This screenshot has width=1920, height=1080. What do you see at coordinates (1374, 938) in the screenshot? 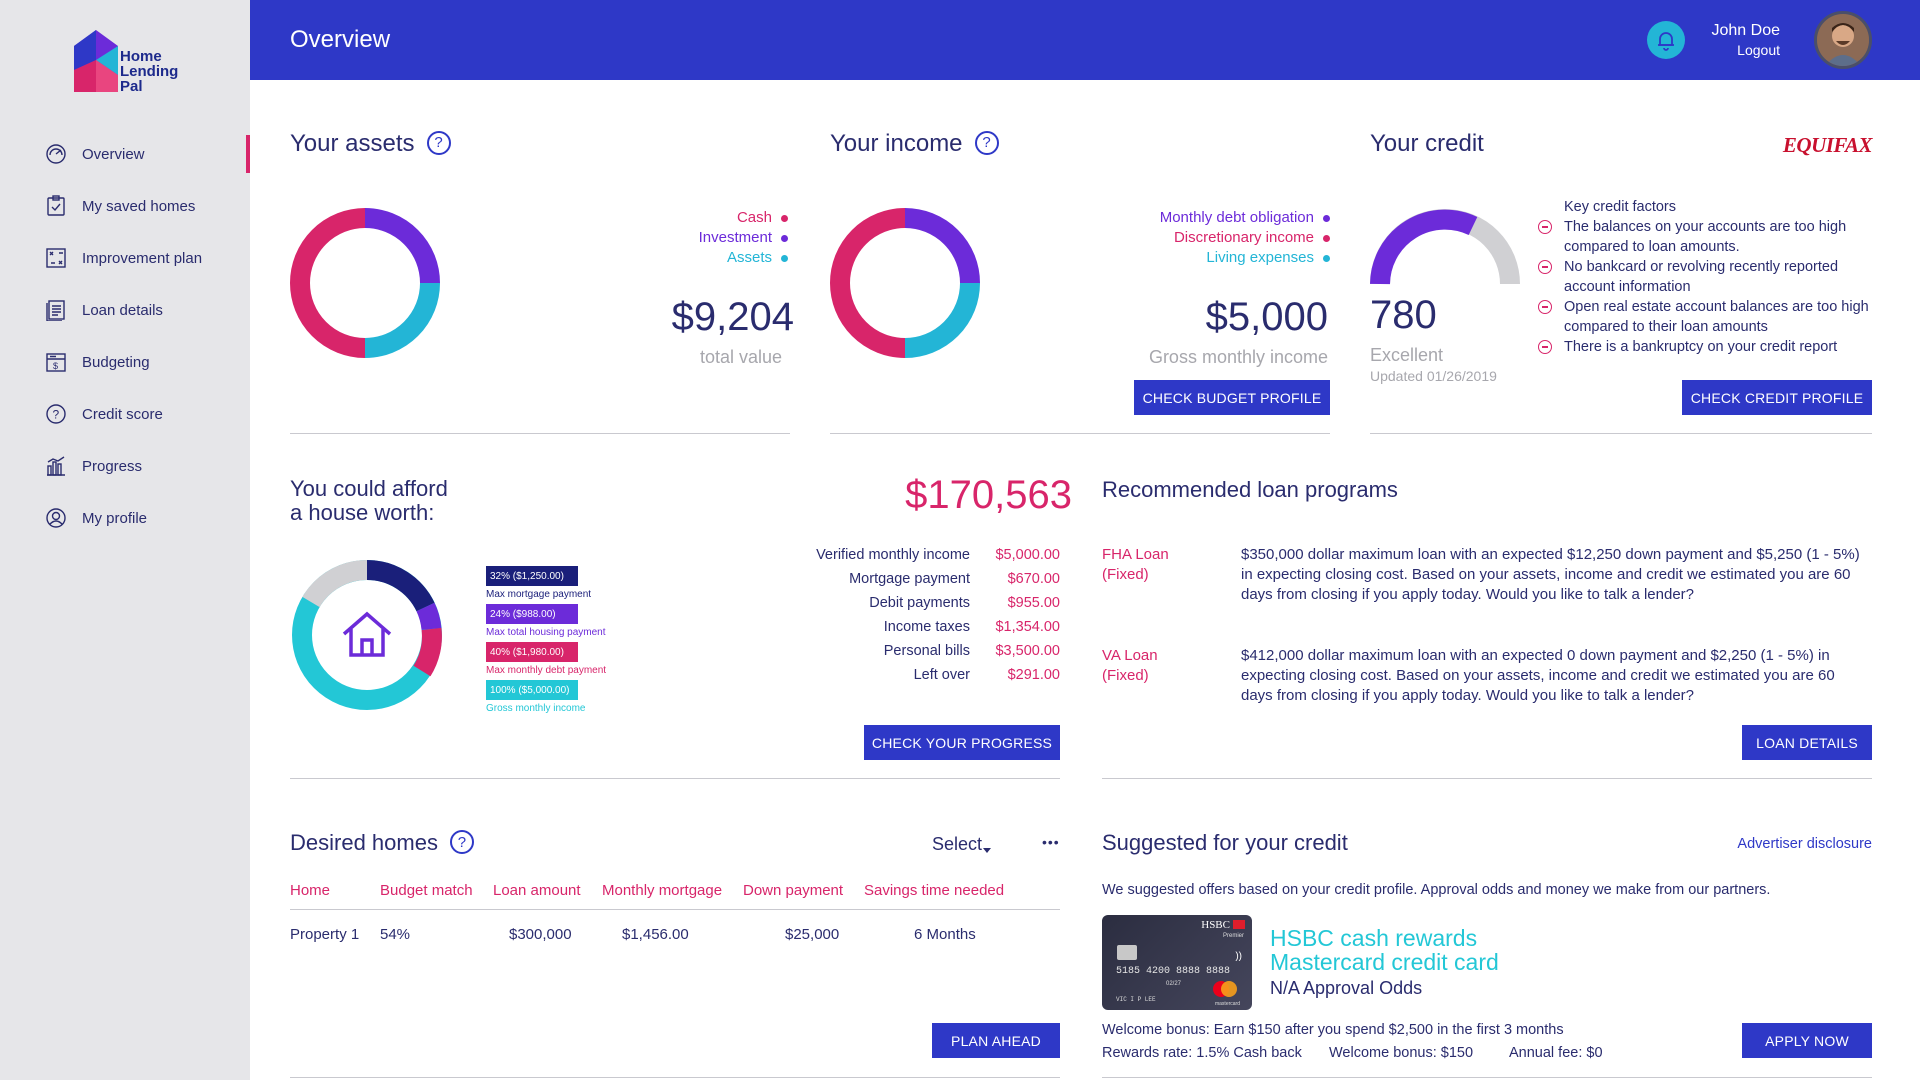
I see `offer-line1: HSBC cash rewards` at bounding box center [1374, 938].